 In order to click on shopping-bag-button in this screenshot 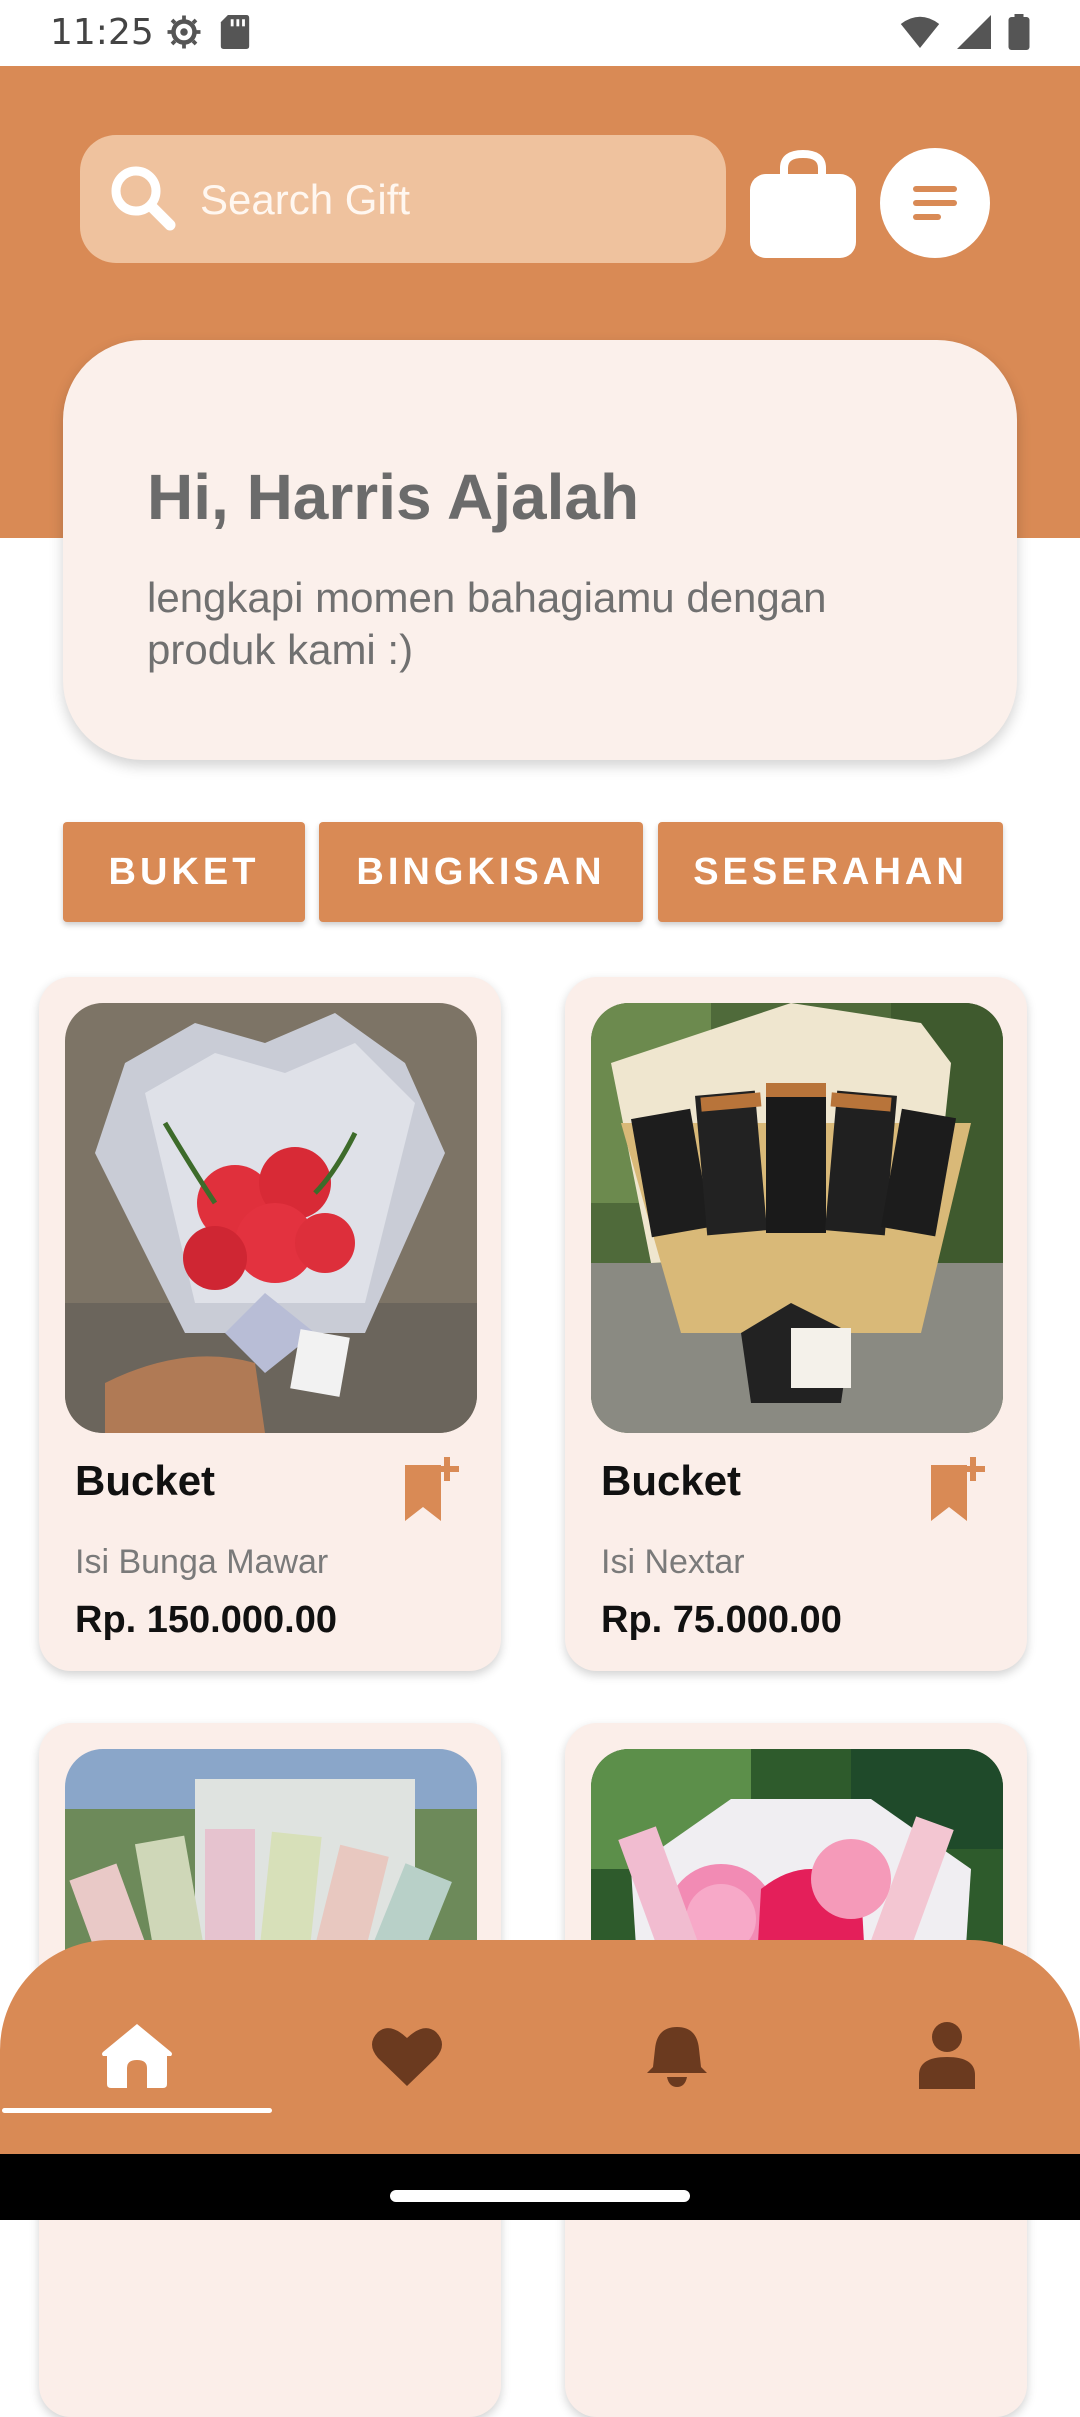, I will do `click(803, 203)`.